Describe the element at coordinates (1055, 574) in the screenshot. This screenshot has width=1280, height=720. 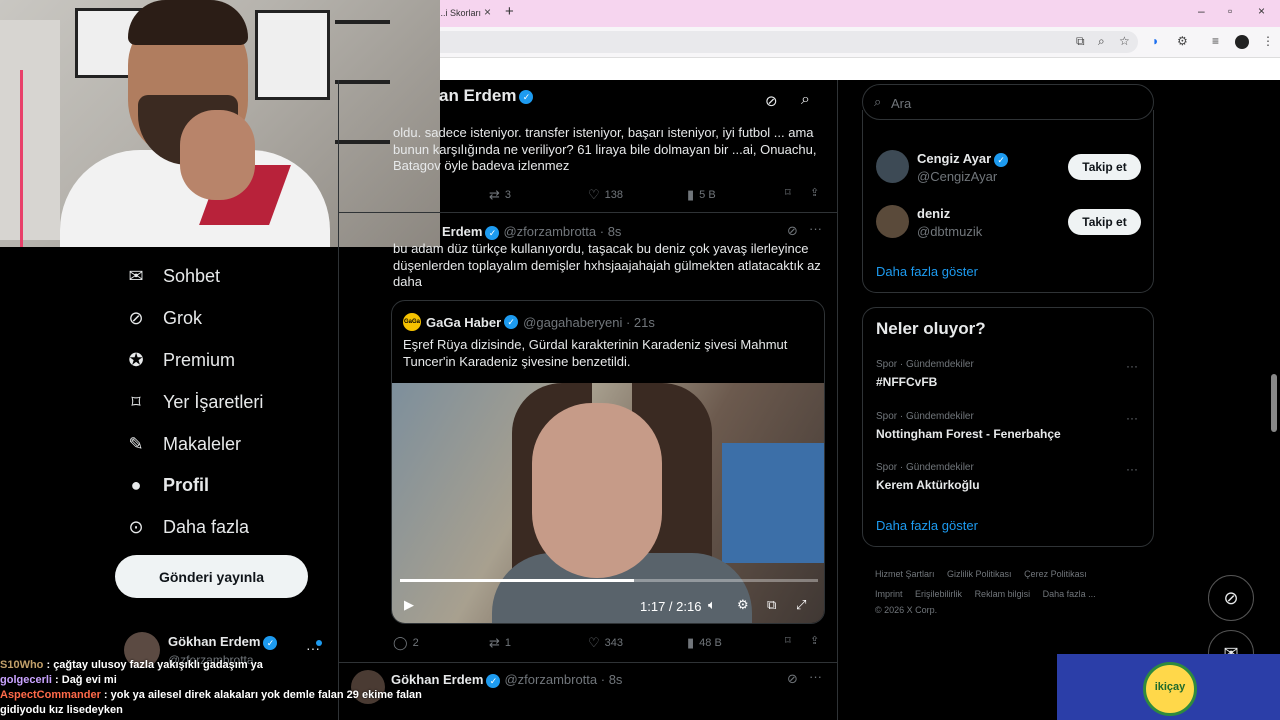
I see `footer-link: Çerez Politikası` at that location.